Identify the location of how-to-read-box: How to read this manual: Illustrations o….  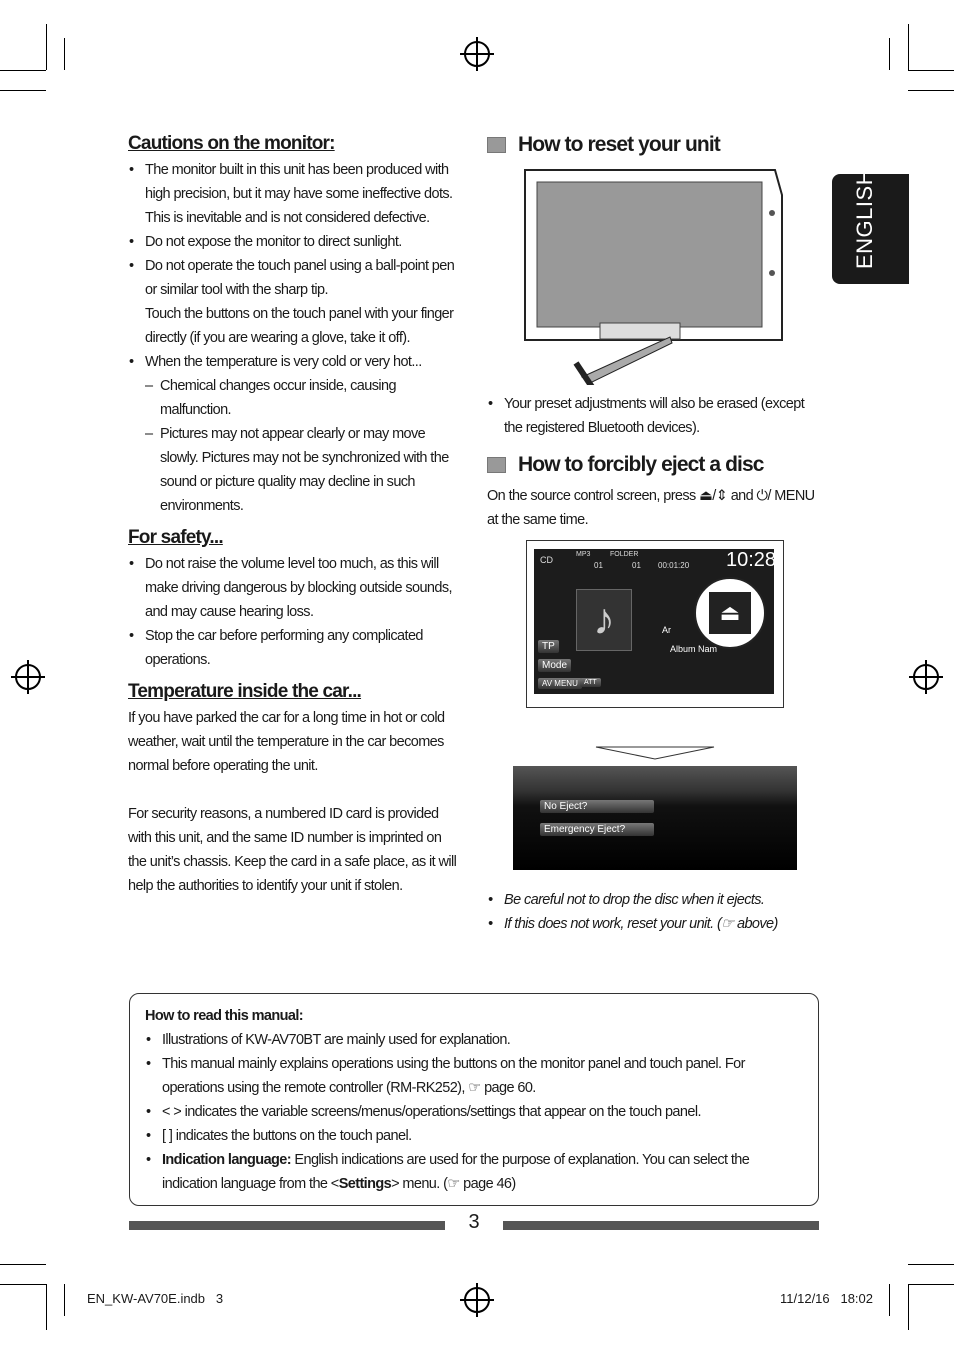
(474, 1099).